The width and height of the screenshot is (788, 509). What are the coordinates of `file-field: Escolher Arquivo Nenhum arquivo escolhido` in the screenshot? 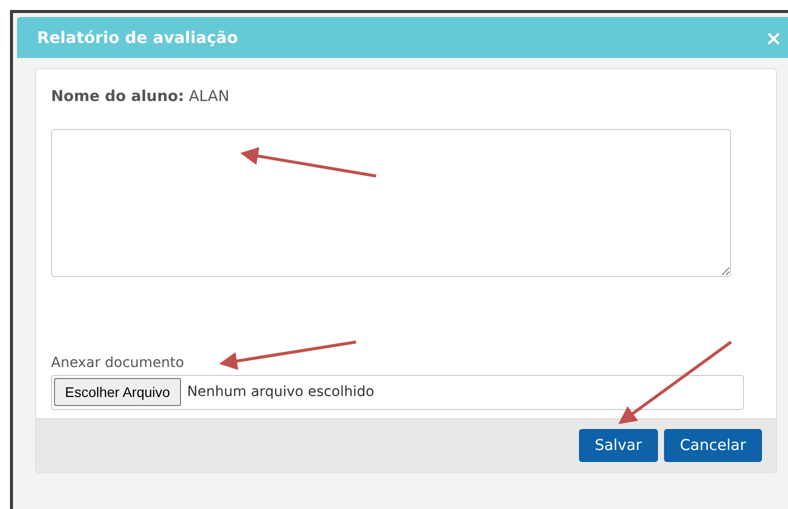 It's located at (397, 392).